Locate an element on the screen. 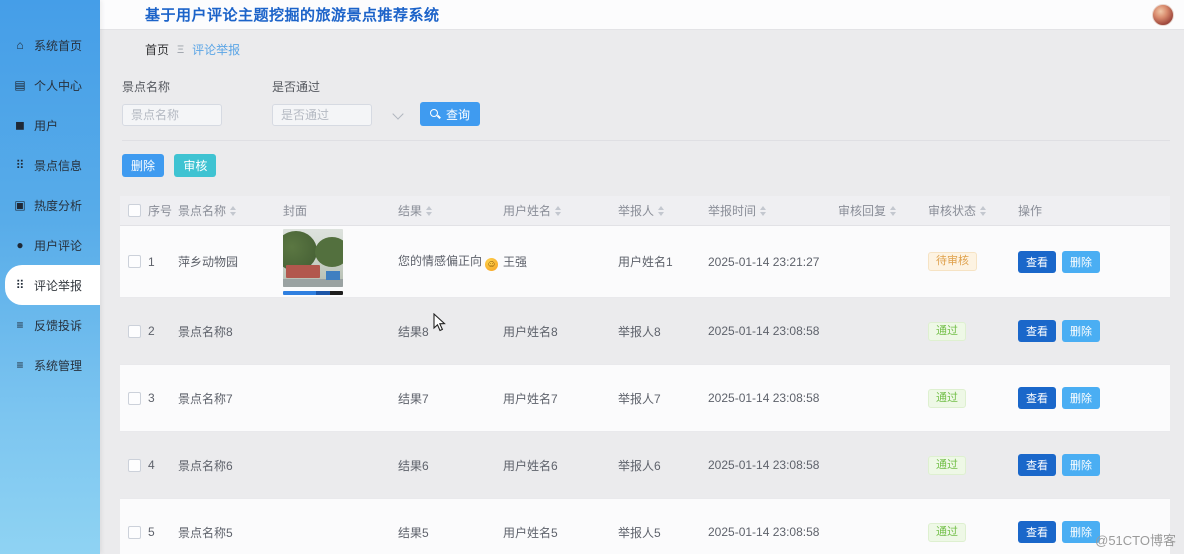 This screenshot has width=1184, height=554. column-header-label: 审核回复 is located at coordinates (862, 211).